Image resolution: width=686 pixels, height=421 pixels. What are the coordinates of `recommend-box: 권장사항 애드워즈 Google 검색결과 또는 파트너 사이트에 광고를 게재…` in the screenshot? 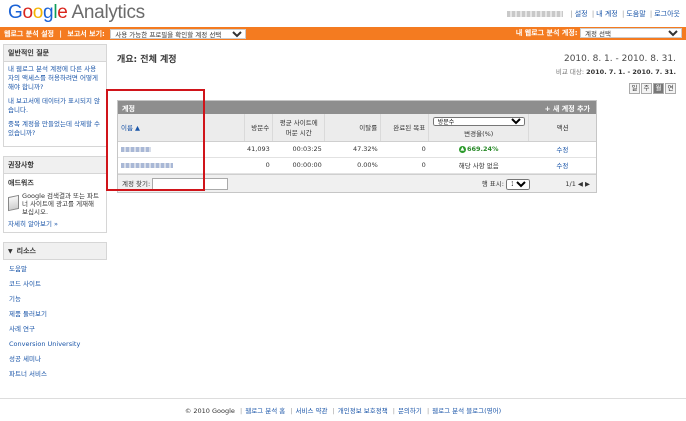 It's located at (55, 194).